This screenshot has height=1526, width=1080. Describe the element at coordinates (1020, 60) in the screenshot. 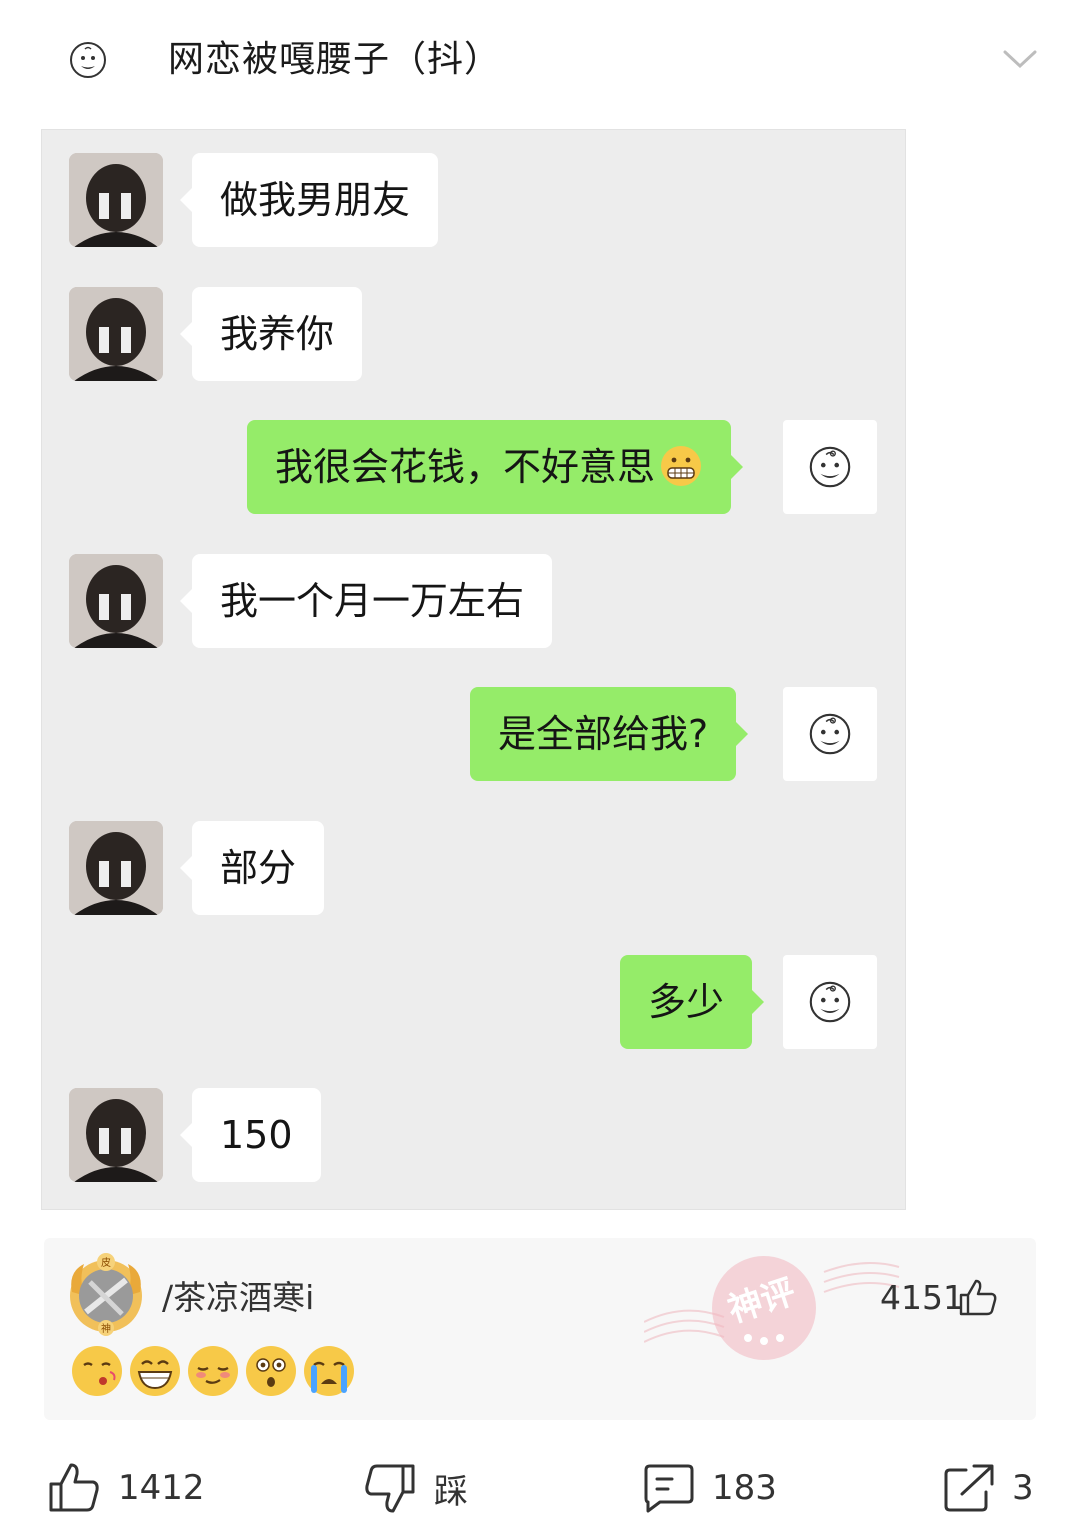

I see `chevron-down-icon` at that location.